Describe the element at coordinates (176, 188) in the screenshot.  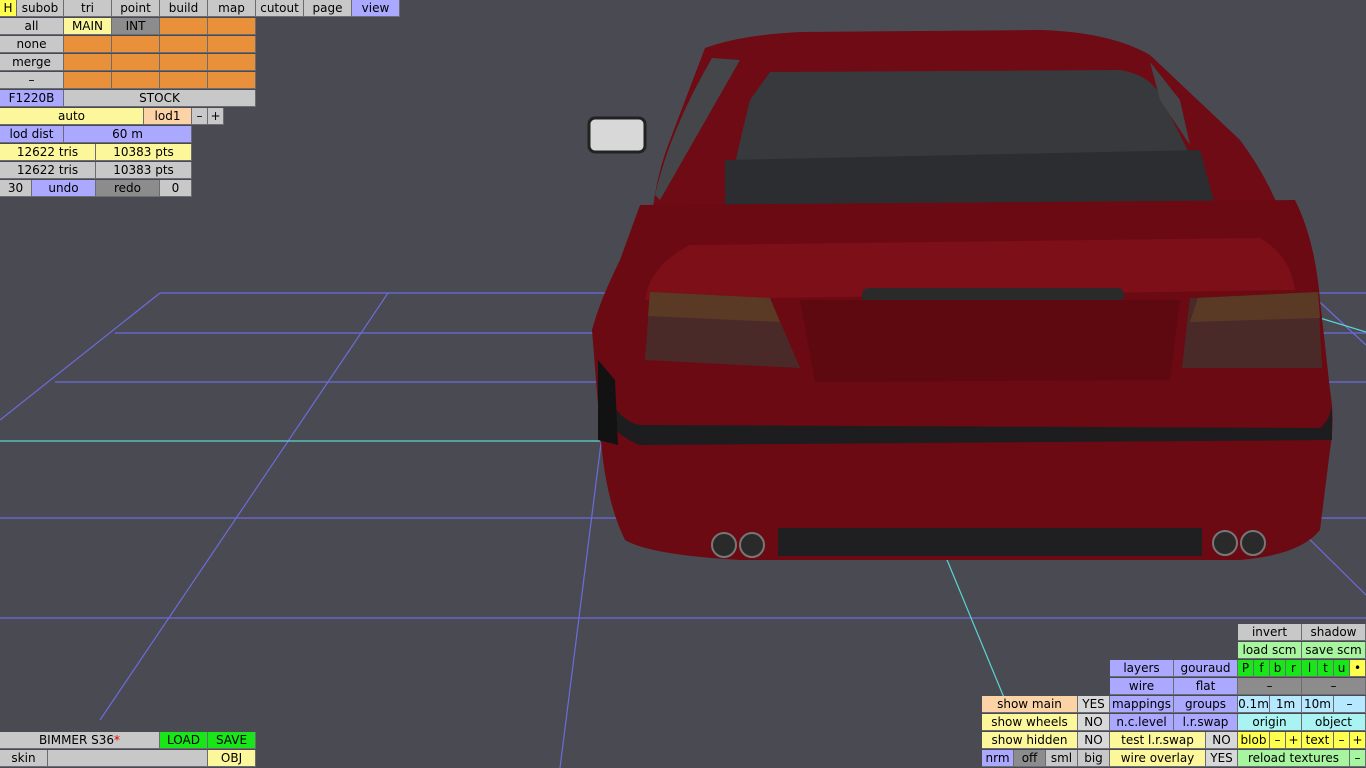
I see `redo-count: 0` at that location.